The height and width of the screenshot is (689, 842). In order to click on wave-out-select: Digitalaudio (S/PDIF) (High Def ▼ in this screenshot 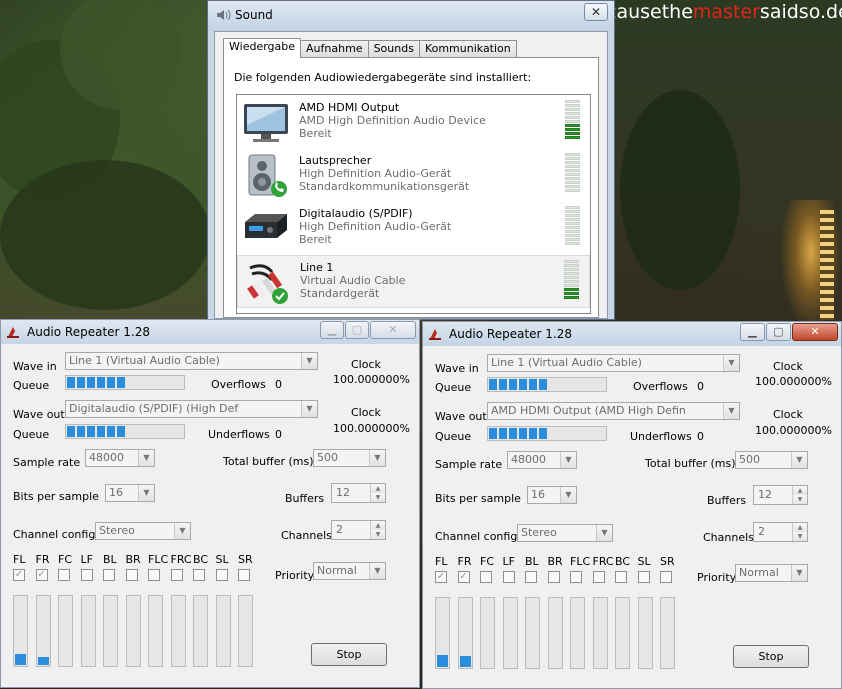, I will do `click(191, 409)`.